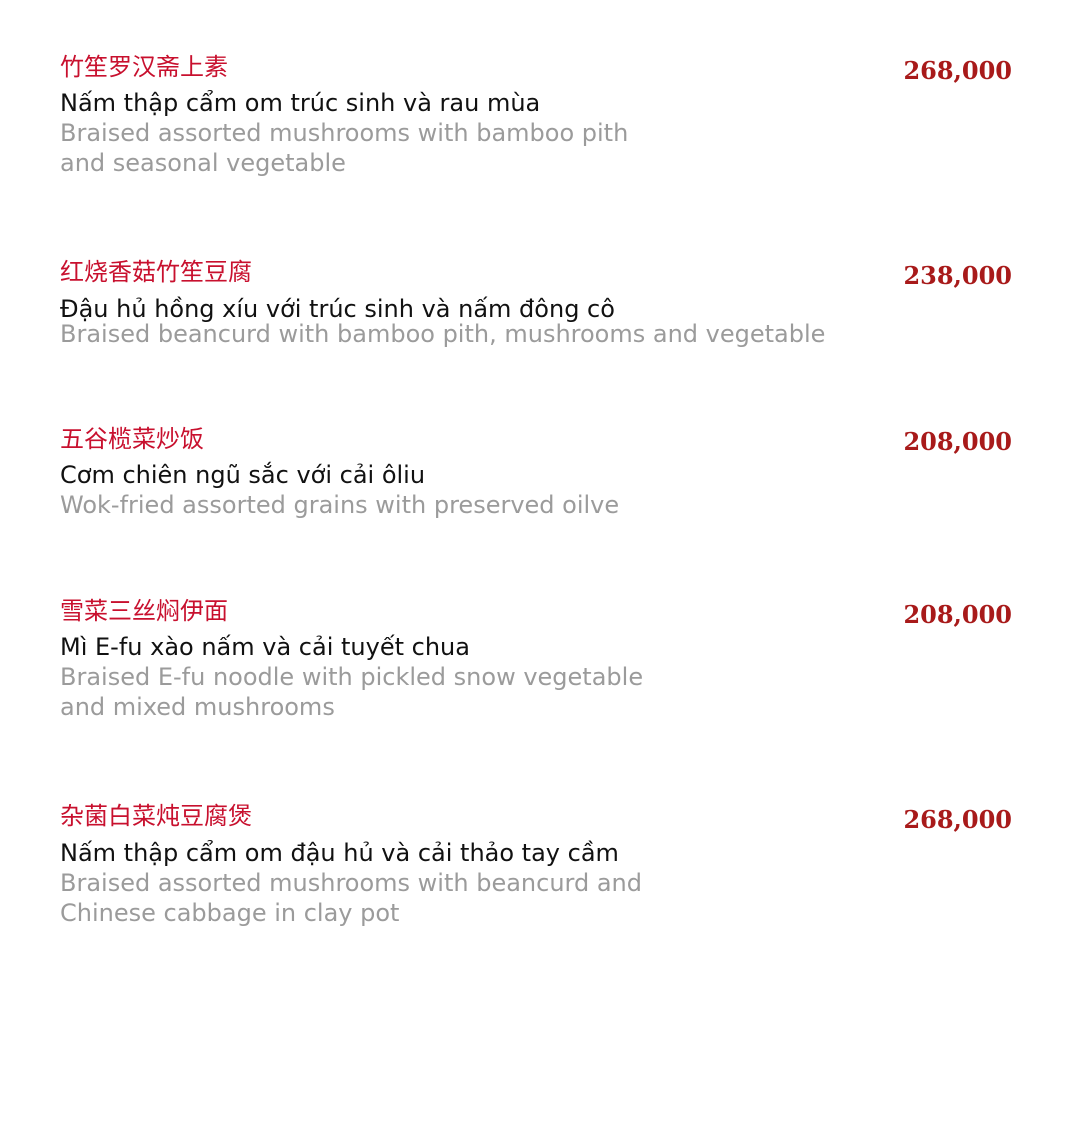  Describe the element at coordinates (243, 475) in the screenshot. I see `dish-name-vietnamese: Cơm chiên ngũ sắc với cải ôliu` at that location.